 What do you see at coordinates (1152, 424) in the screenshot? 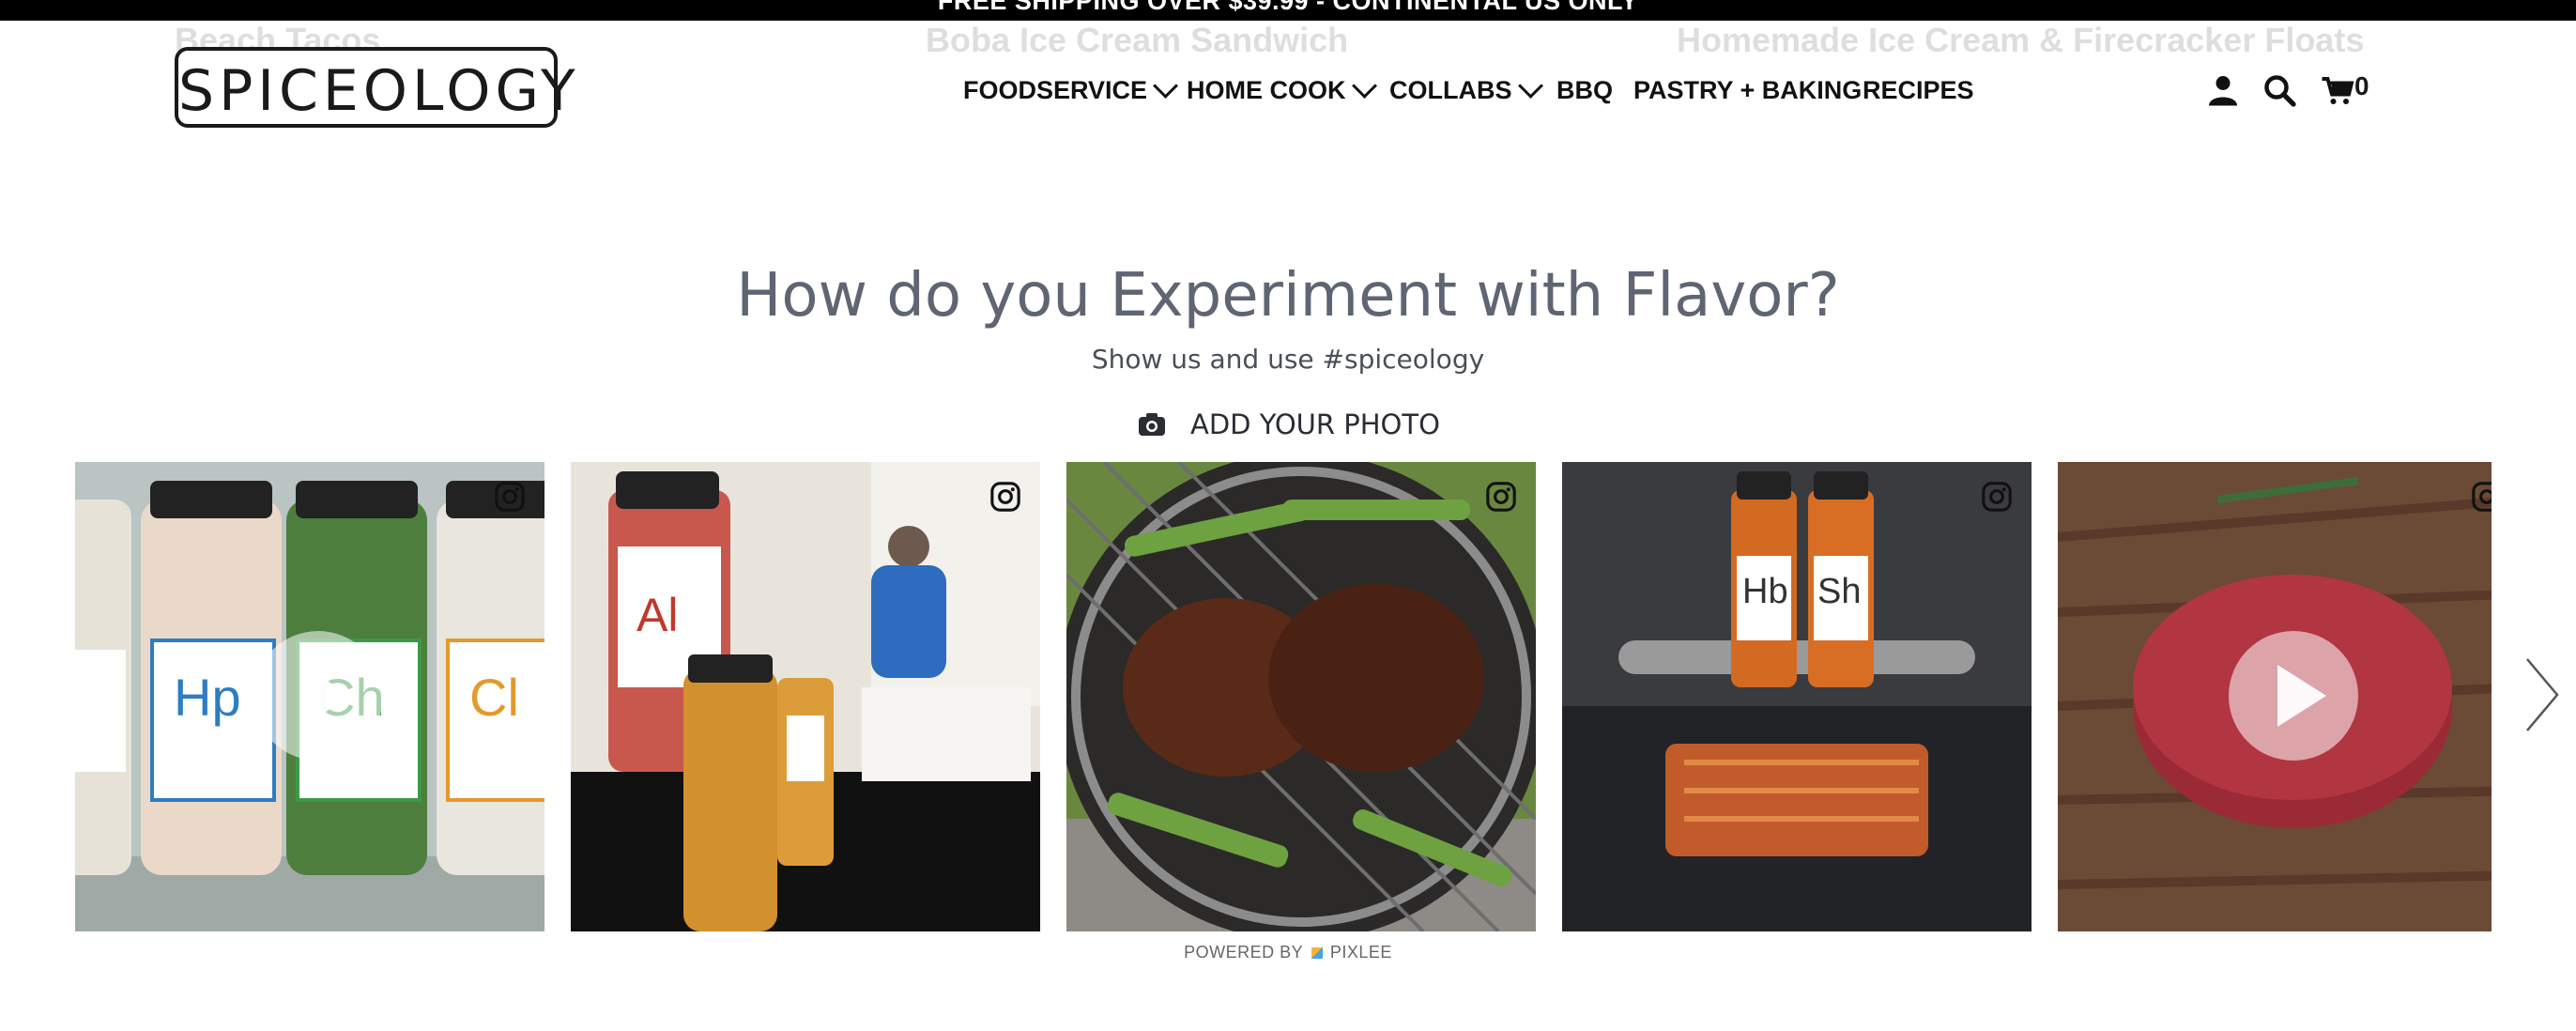
I see `camera-icon` at bounding box center [1152, 424].